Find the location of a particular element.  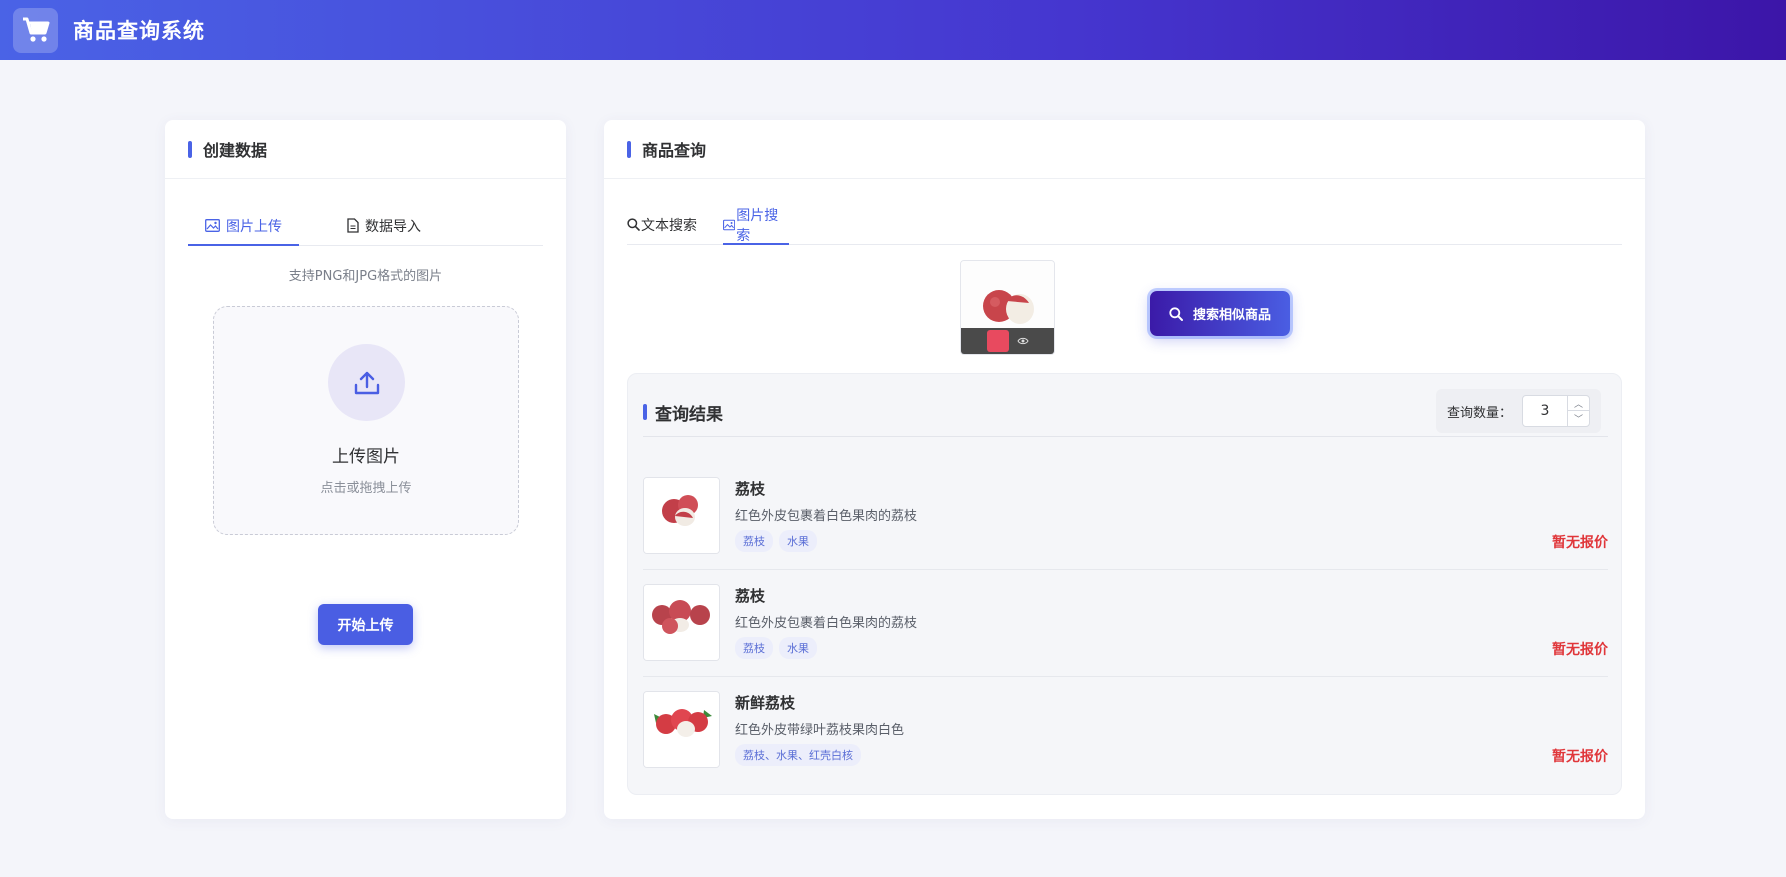

decrement-button: ﹀ is located at coordinates (1578, 418).